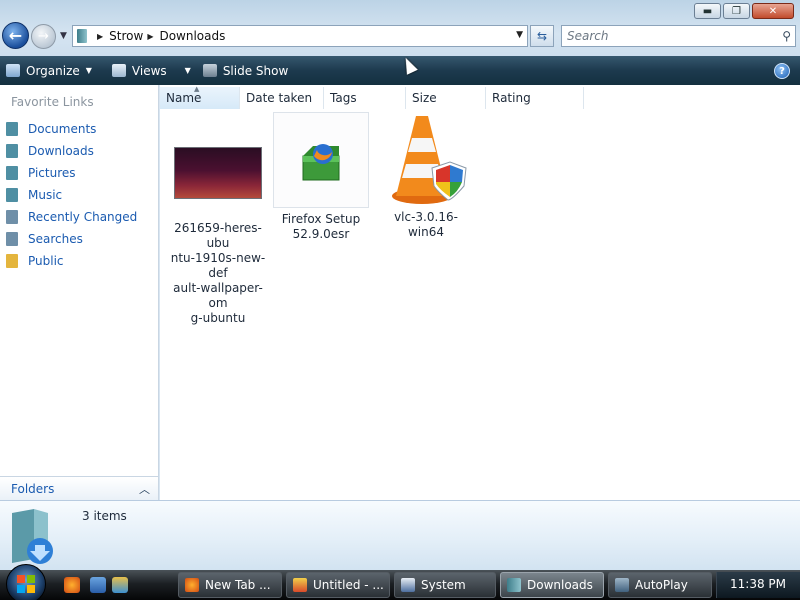  Describe the element at coordinates (63, 36) in the screenshot. I see `recent-pages-dropdown: ▼` at that location.